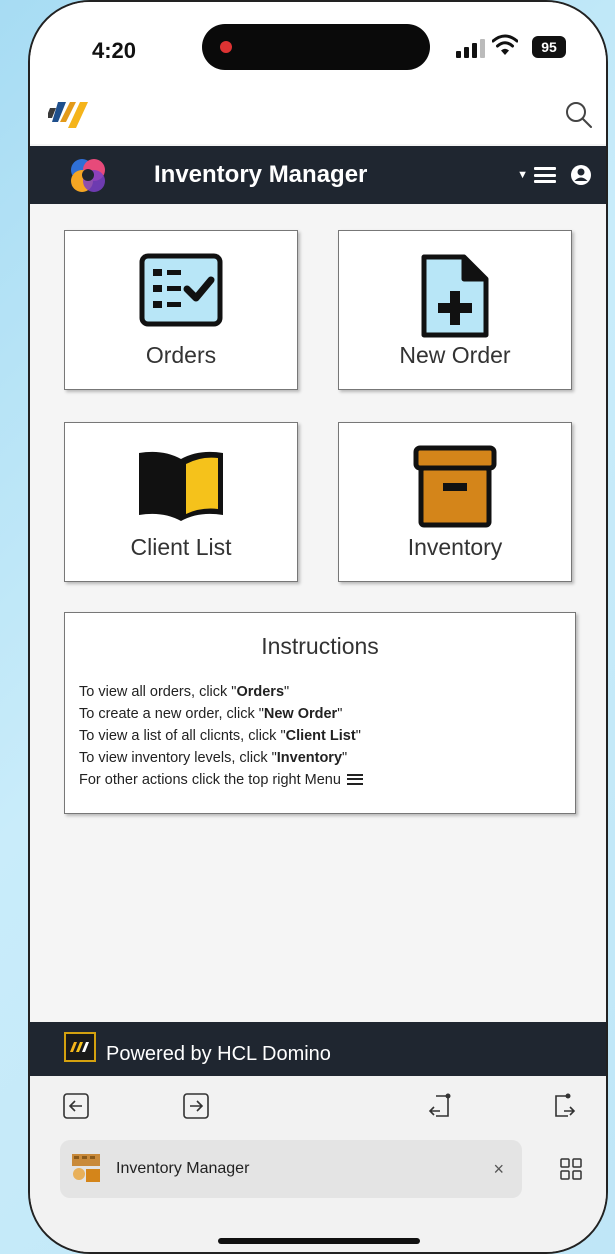 This screenshot has width=615, height=1254. What do you see at coordinates (498, 1169) in the screenshot?
I see `close-tab-button: ×` at bounding box center [498, 1169].